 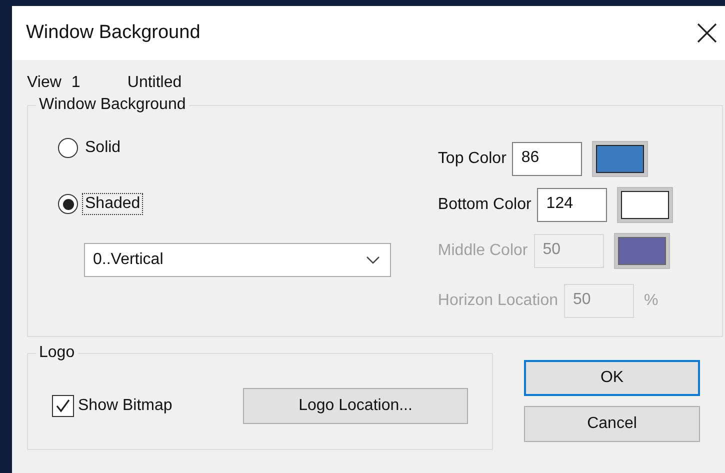 I want to click on view-number: 1, so click(x=76, y=83).